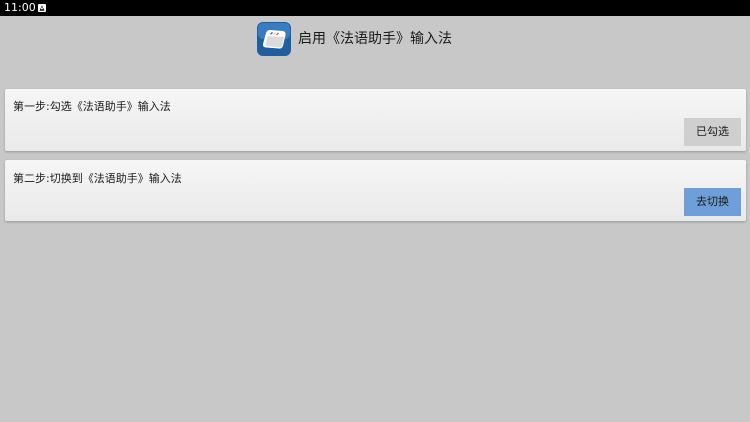  What do you see at coordinates (274, 39) in the screenshot?
I see `keyboard-key-icon` at bounding box center [274, 39].